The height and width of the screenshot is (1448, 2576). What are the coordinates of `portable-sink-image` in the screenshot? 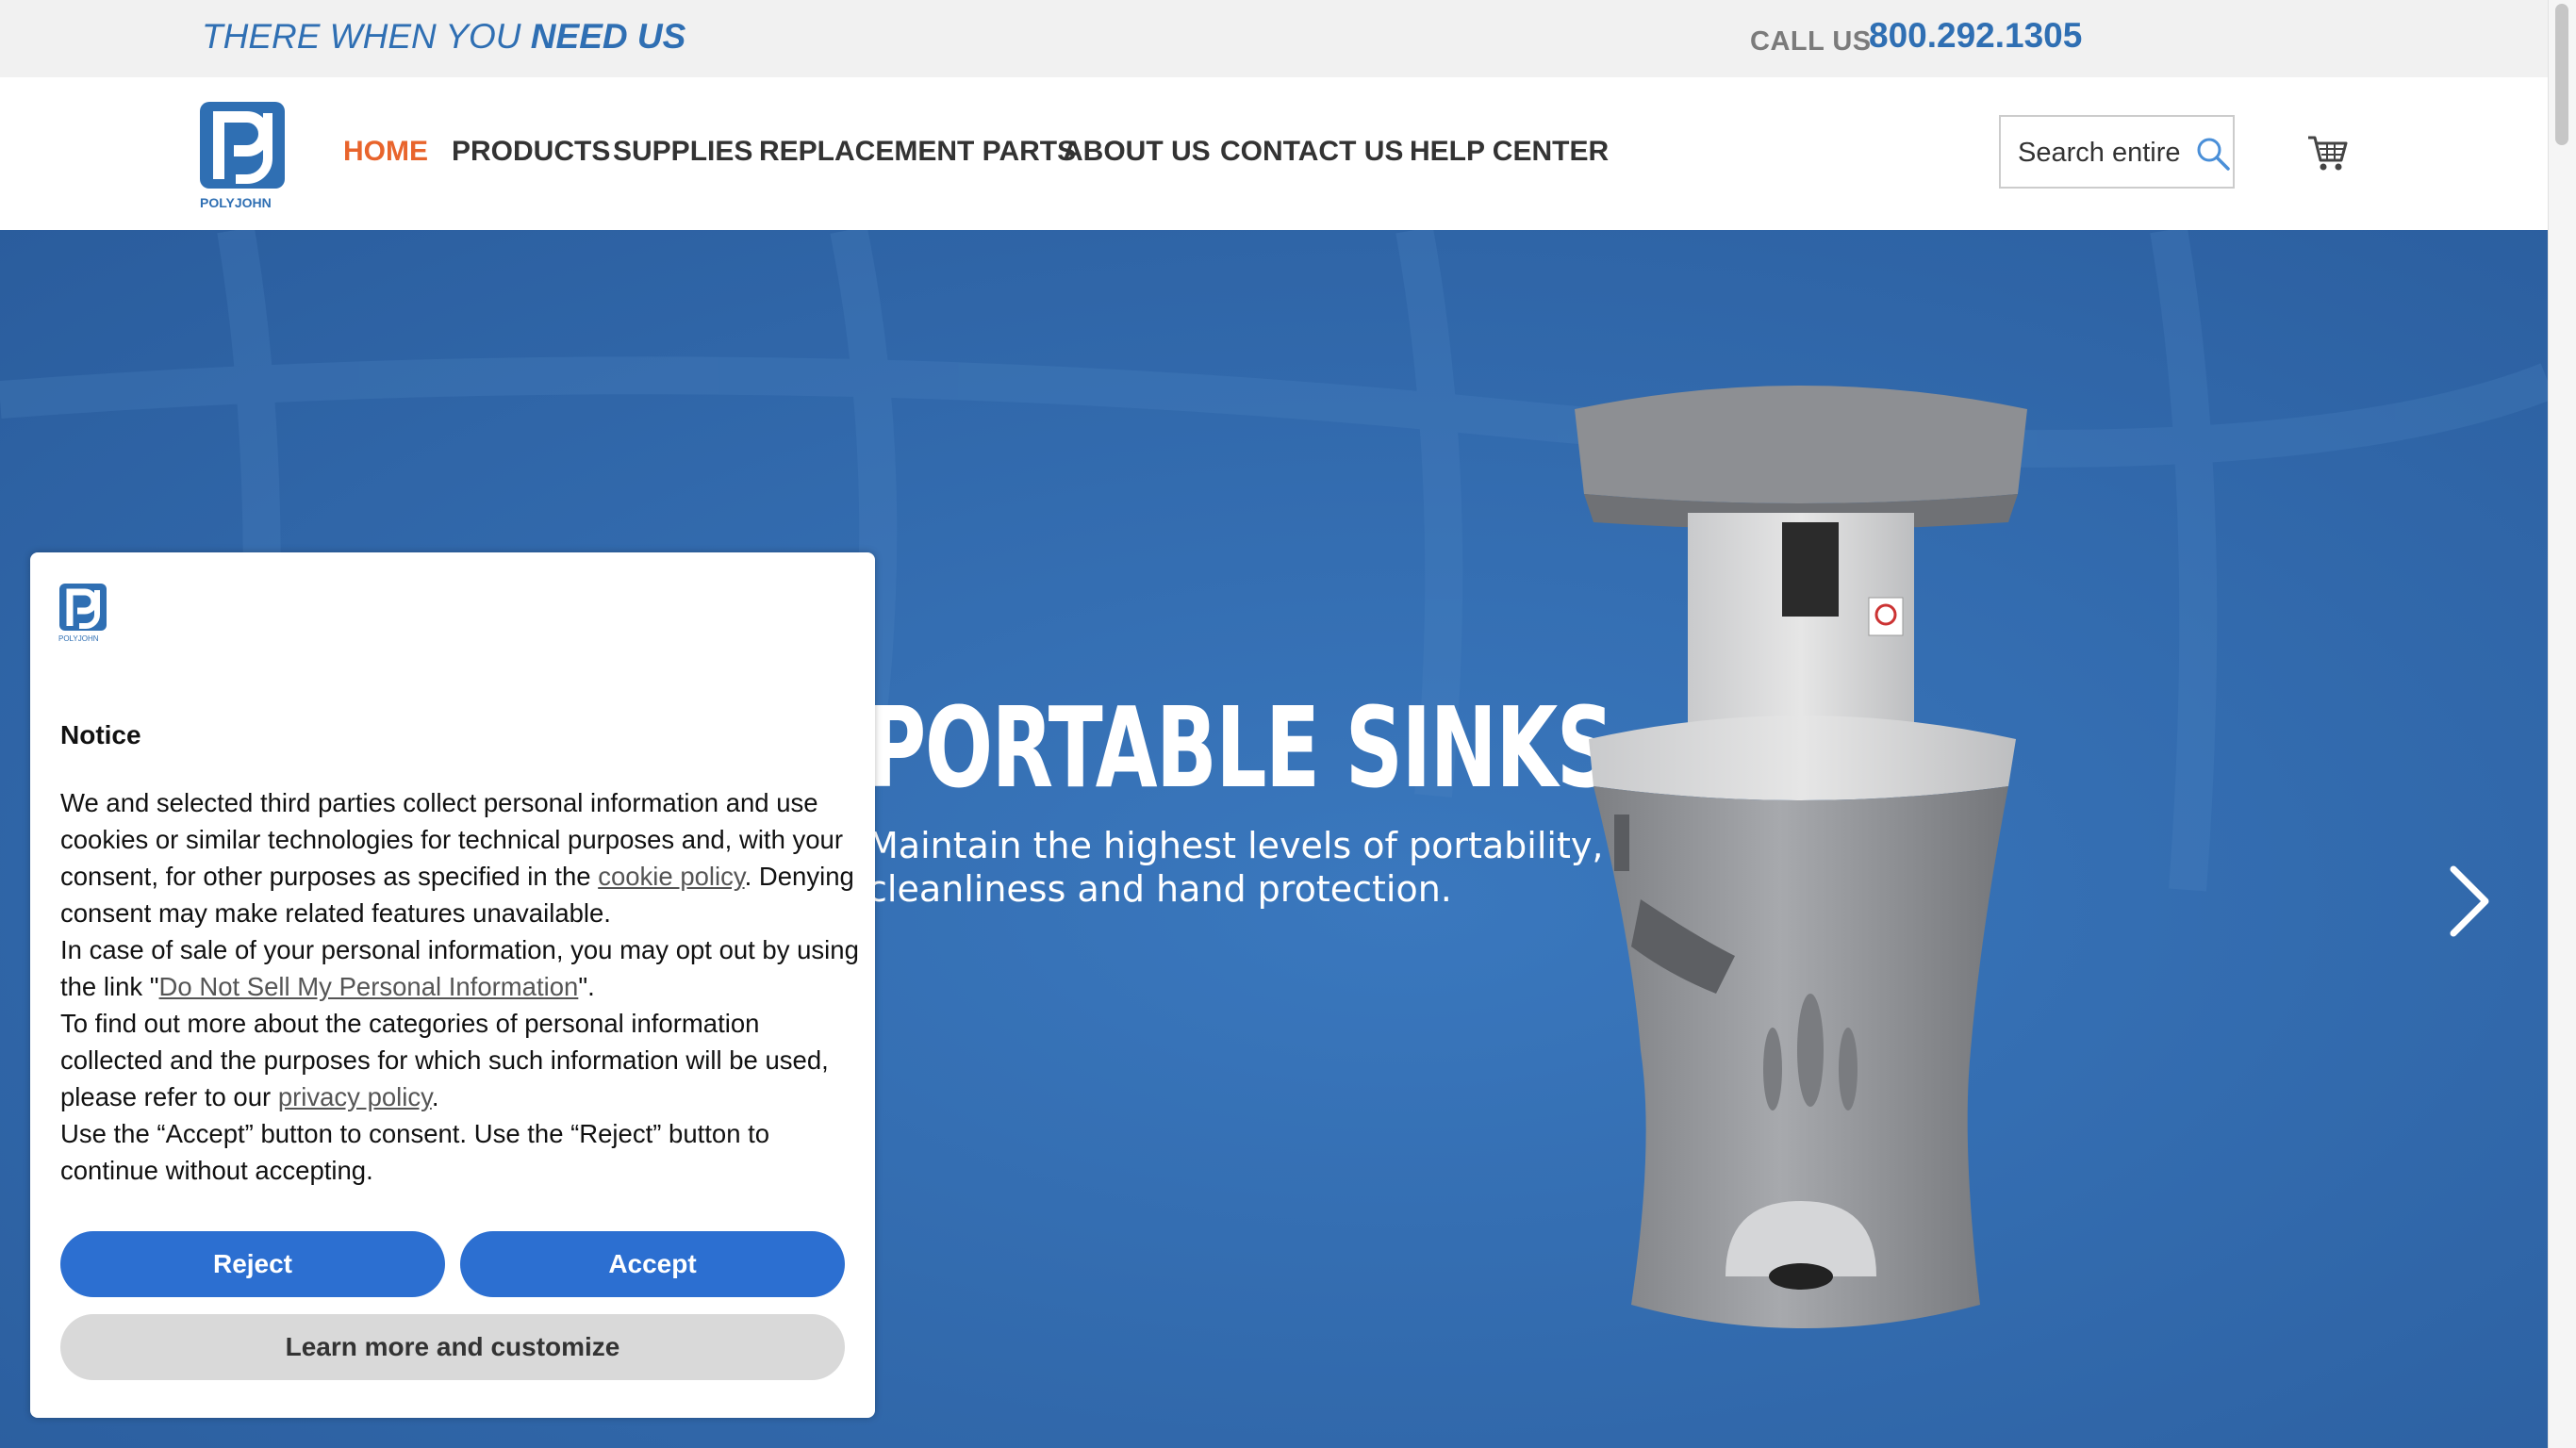 It's located at (1801, 857).